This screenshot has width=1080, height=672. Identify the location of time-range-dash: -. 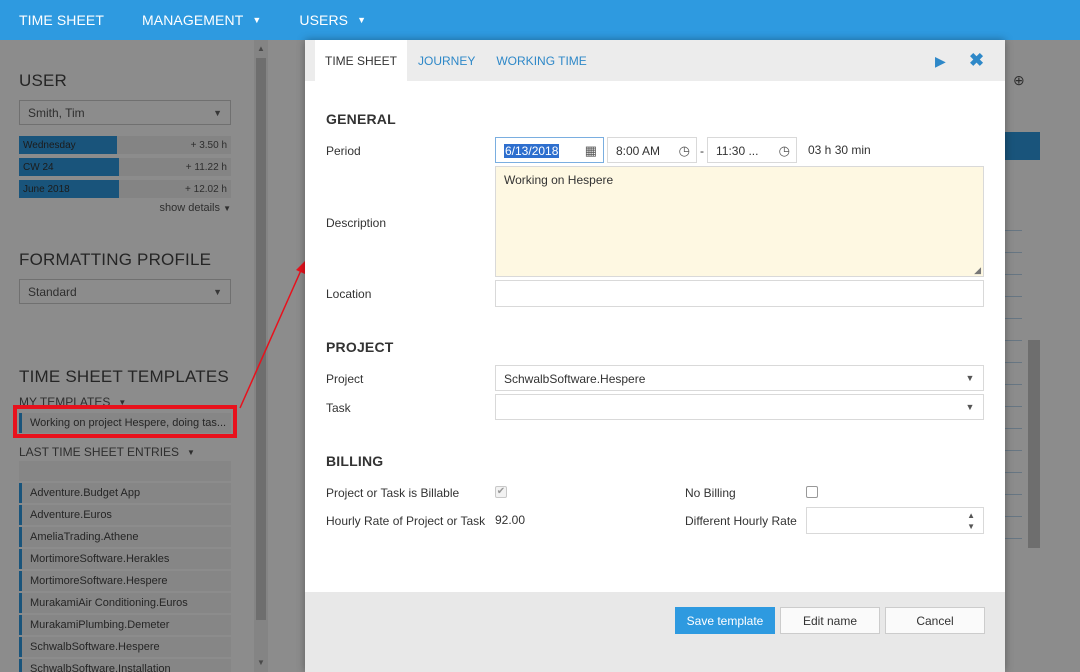
(702, 151).